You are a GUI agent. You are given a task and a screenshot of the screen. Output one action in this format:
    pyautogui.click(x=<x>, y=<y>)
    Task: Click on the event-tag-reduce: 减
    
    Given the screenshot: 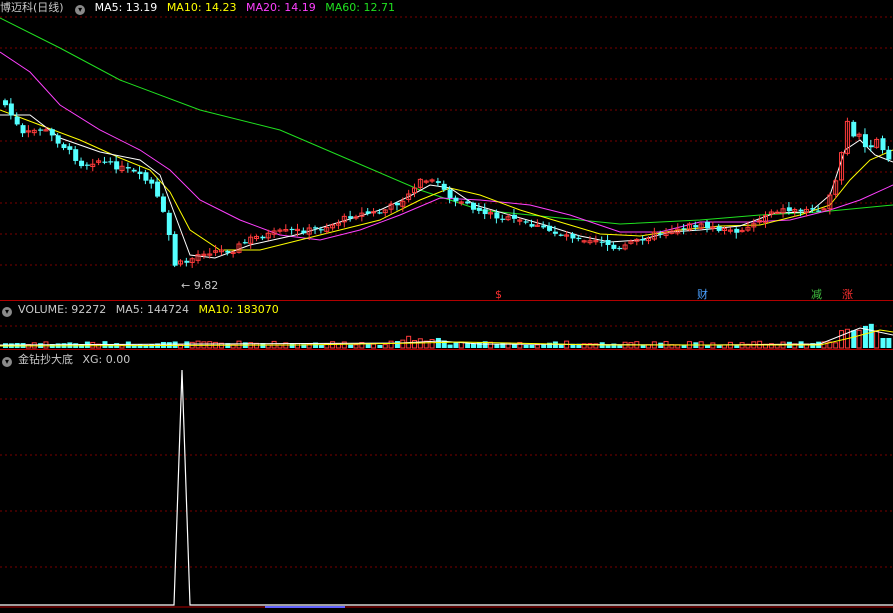 What is the action you would take?
    pyautogui.click(x=816, y=294)
    